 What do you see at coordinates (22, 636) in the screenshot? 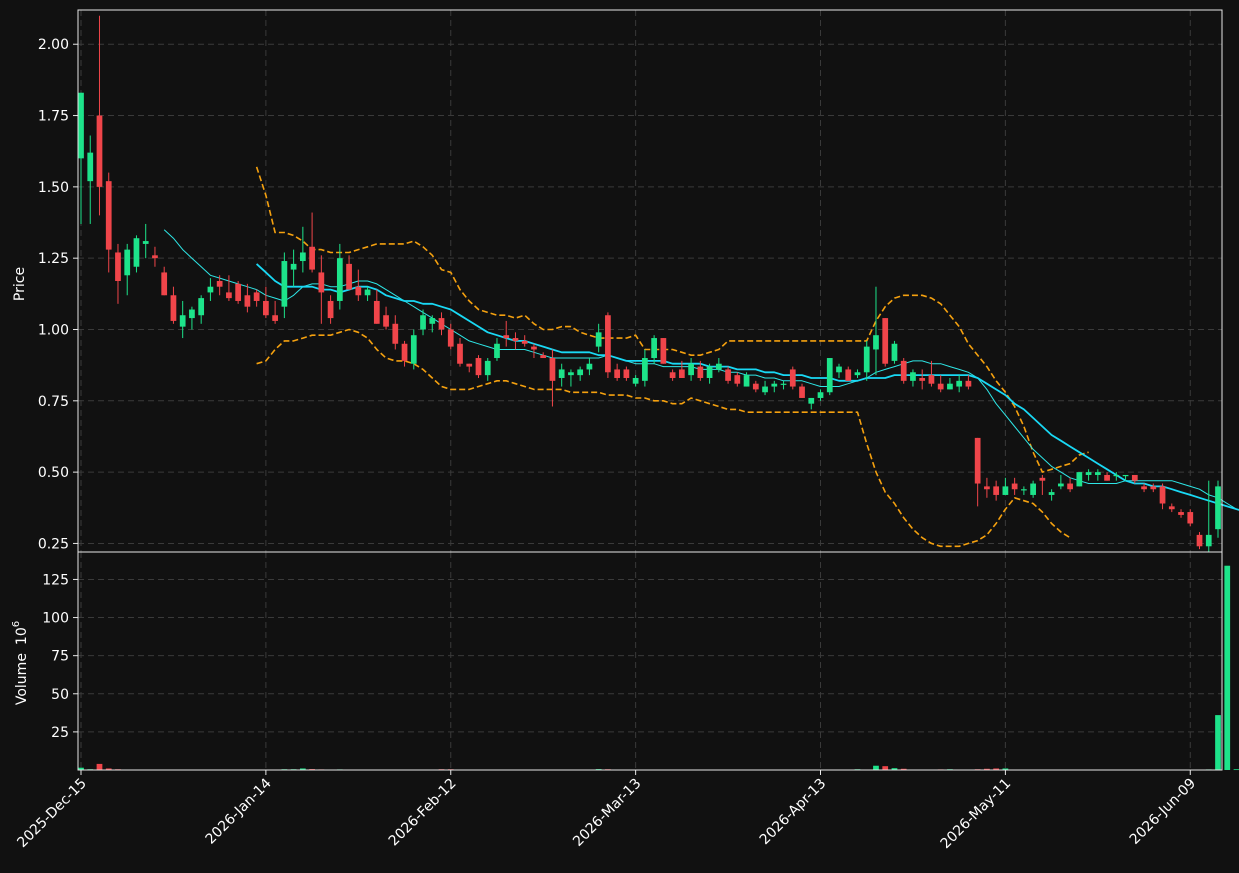
I see `volume-axis-exponent-base: 10` at bounding box center [22, 636].